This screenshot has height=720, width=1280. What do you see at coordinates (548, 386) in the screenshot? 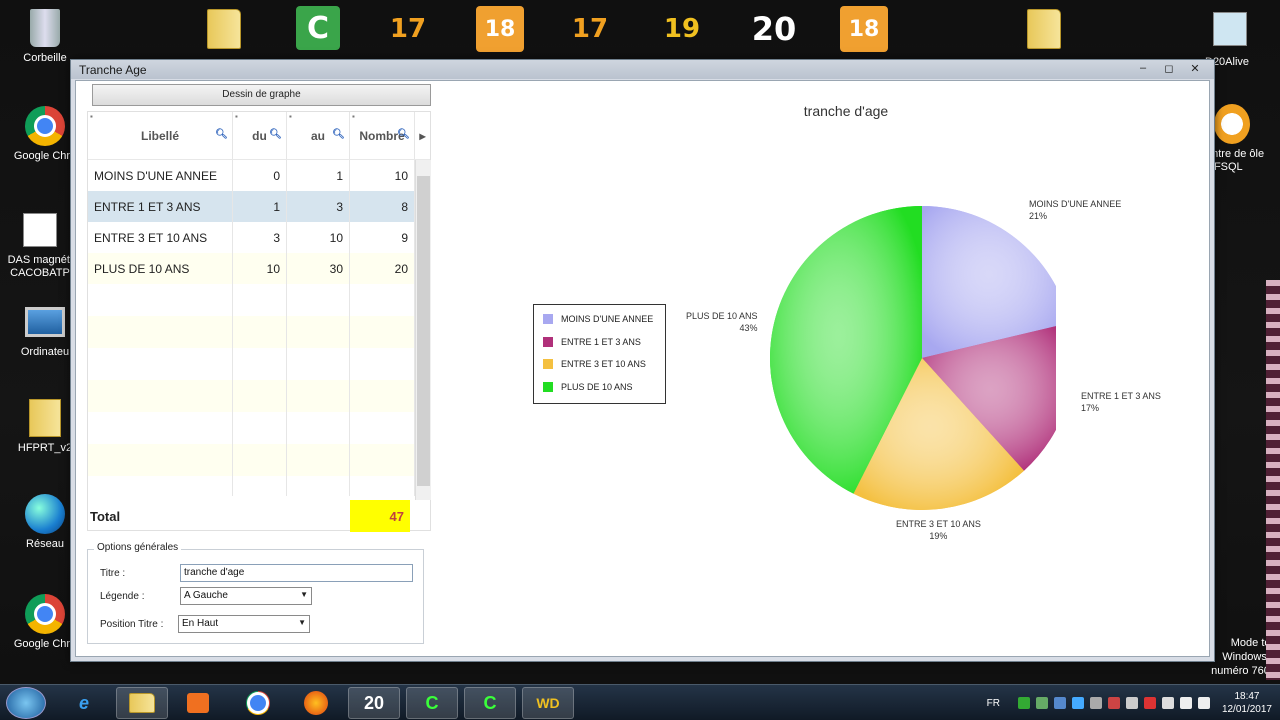
I see `legend-swatch` at bounding box center [548, 386].